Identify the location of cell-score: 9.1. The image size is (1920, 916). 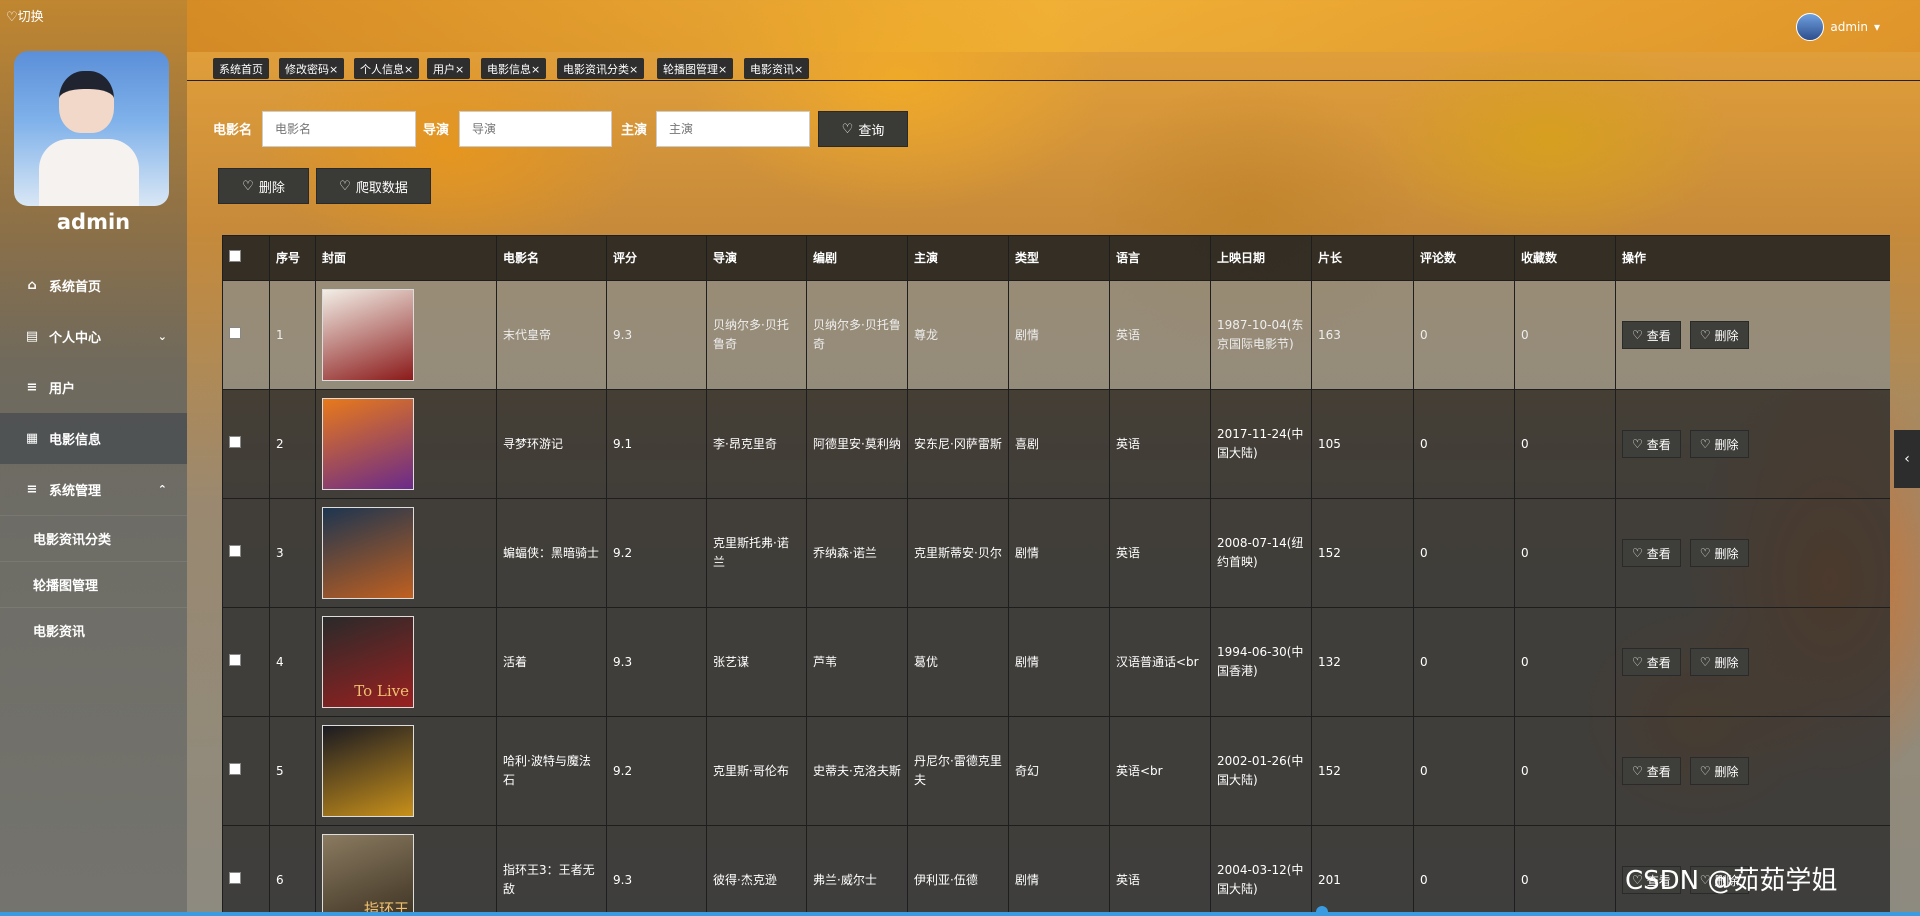
(656, 444).